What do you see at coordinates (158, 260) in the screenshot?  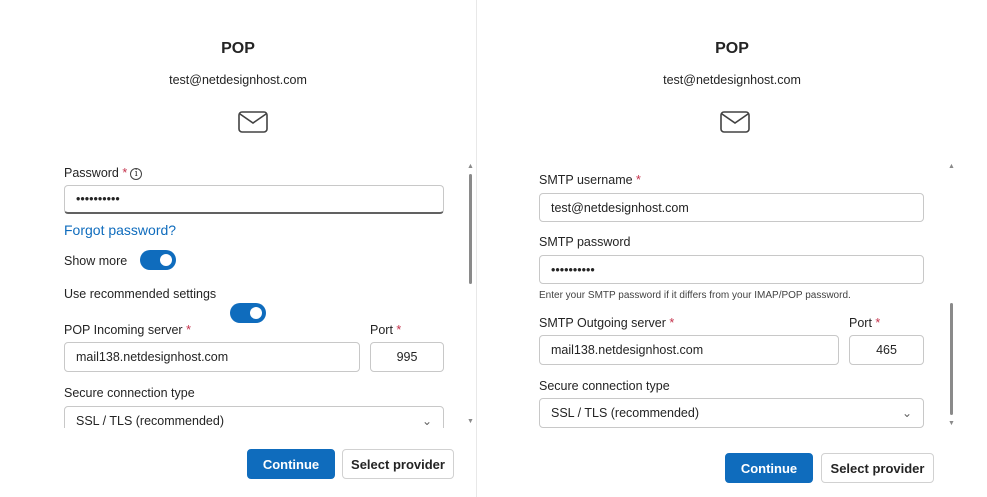 I see `show-more-toggle` at bounding box center [158, 260].